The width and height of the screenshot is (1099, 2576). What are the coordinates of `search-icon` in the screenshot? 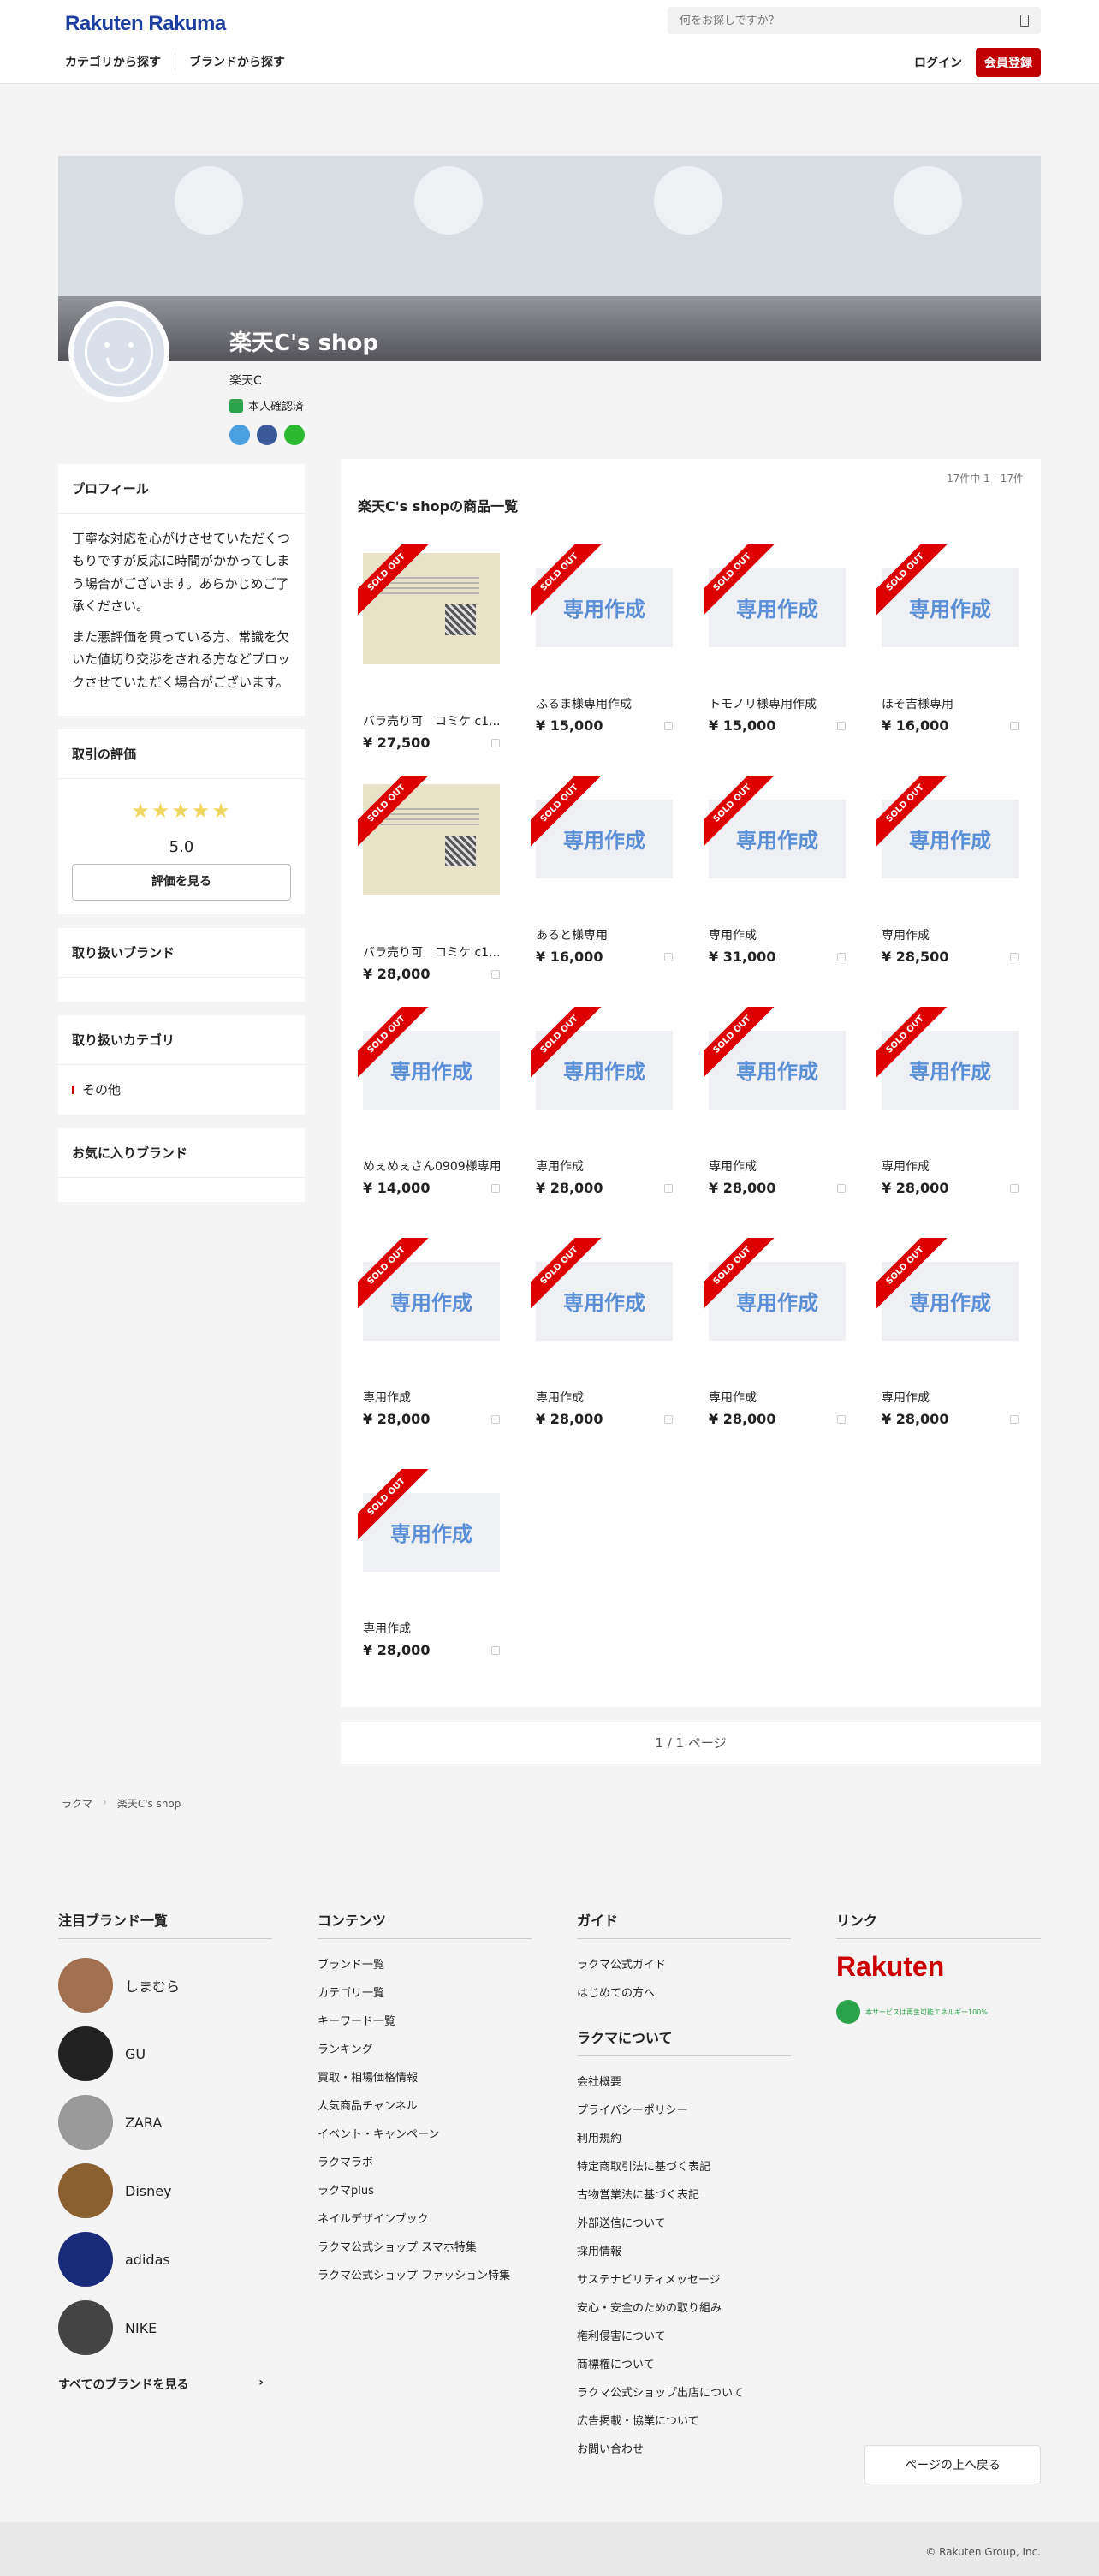 It's located at (1024, 21).